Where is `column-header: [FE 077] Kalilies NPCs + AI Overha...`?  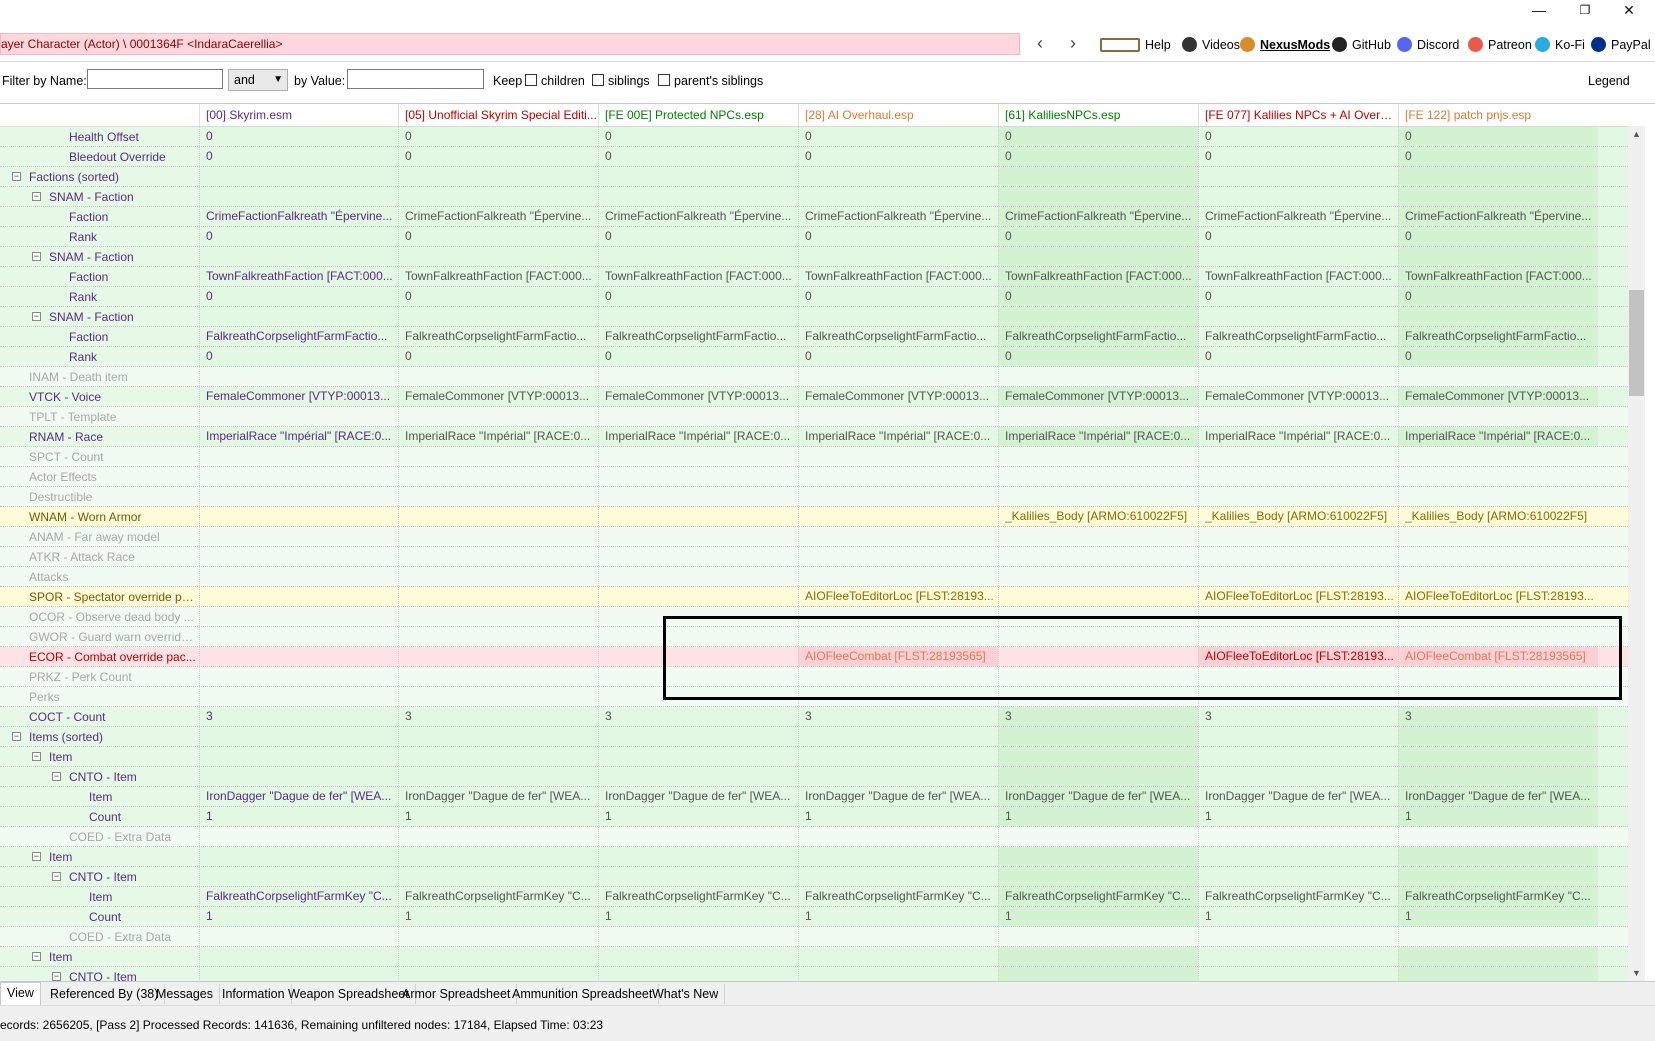
column-header: [FE 077] Kalilies NPCs + AI Overha... is located at coordinates (1298, 115).